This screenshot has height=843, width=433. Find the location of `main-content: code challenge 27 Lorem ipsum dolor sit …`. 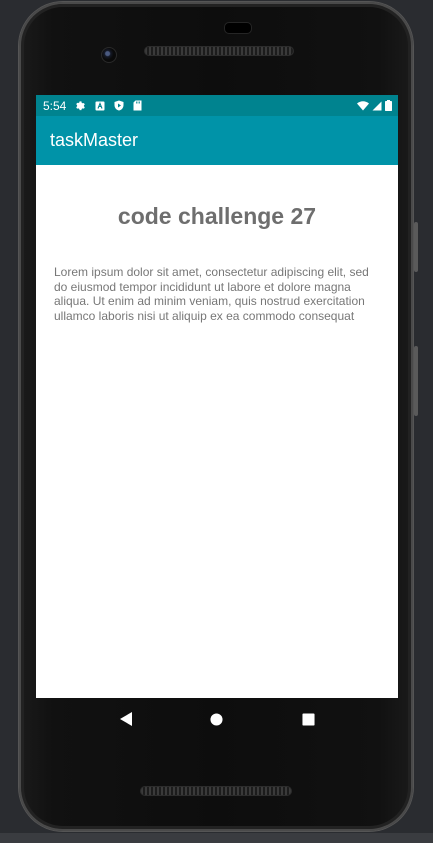

main-content: code challenge 27 Lorem ipsum dolor sit … is located at coordinates (217, 263).